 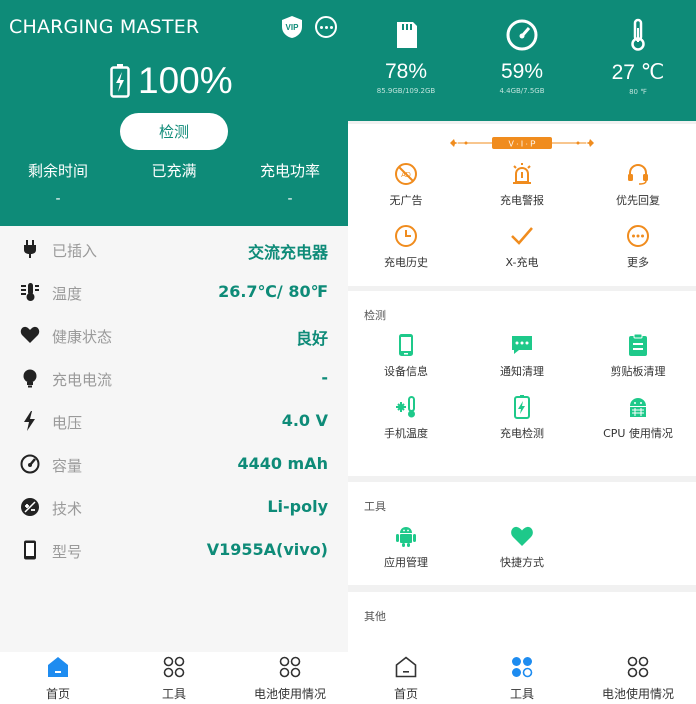 What do you see at coordinates (406, 236) in the screenshot?
I see `clock-icon` at bounding box center [406, 236].